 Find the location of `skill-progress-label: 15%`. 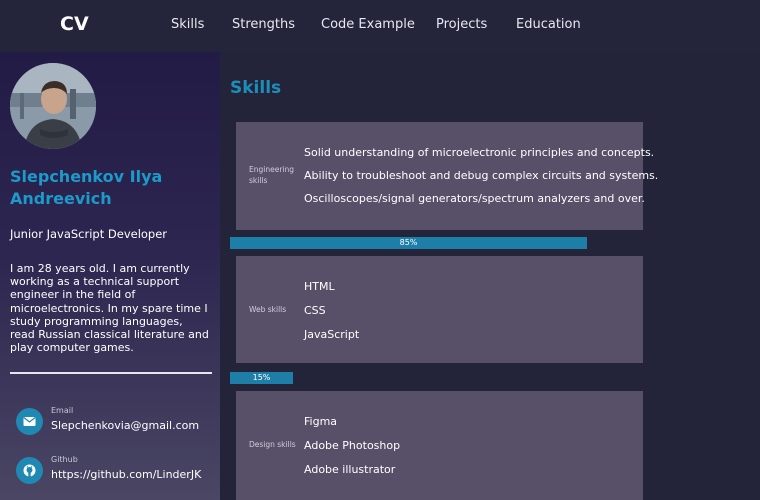

skill-progress-label: 15% is located at coordinates (261, 377).